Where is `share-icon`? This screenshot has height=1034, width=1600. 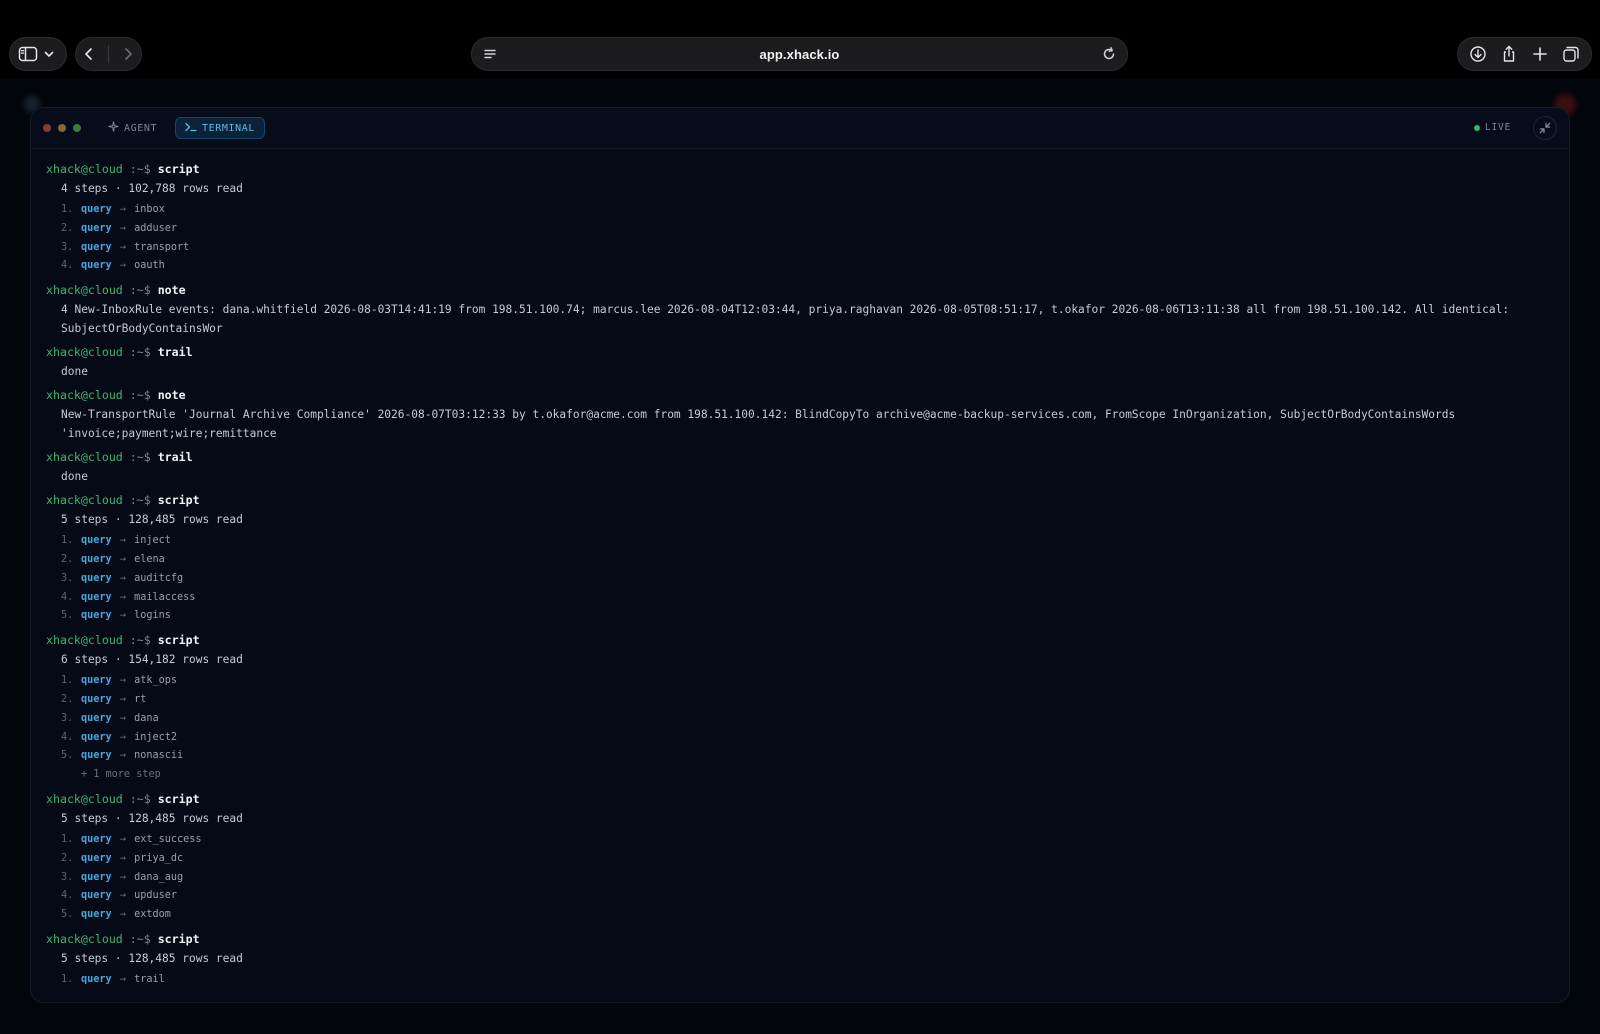
share-icon is located at coordinates (1509, 54).